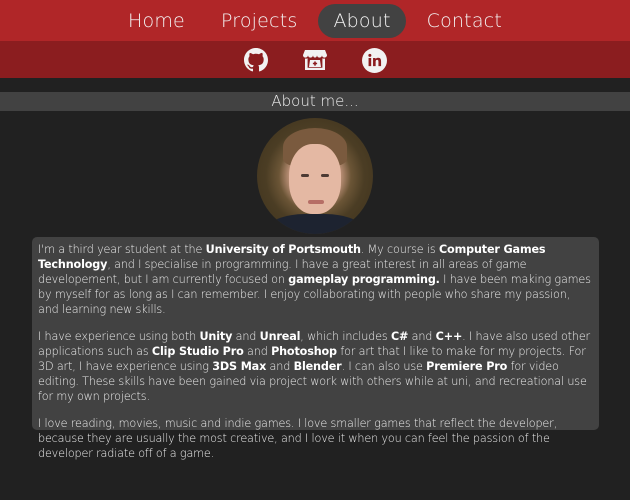 This screenshot has height=500, width=630. I want to click on highlighted-term: C++, so click(449, 336).